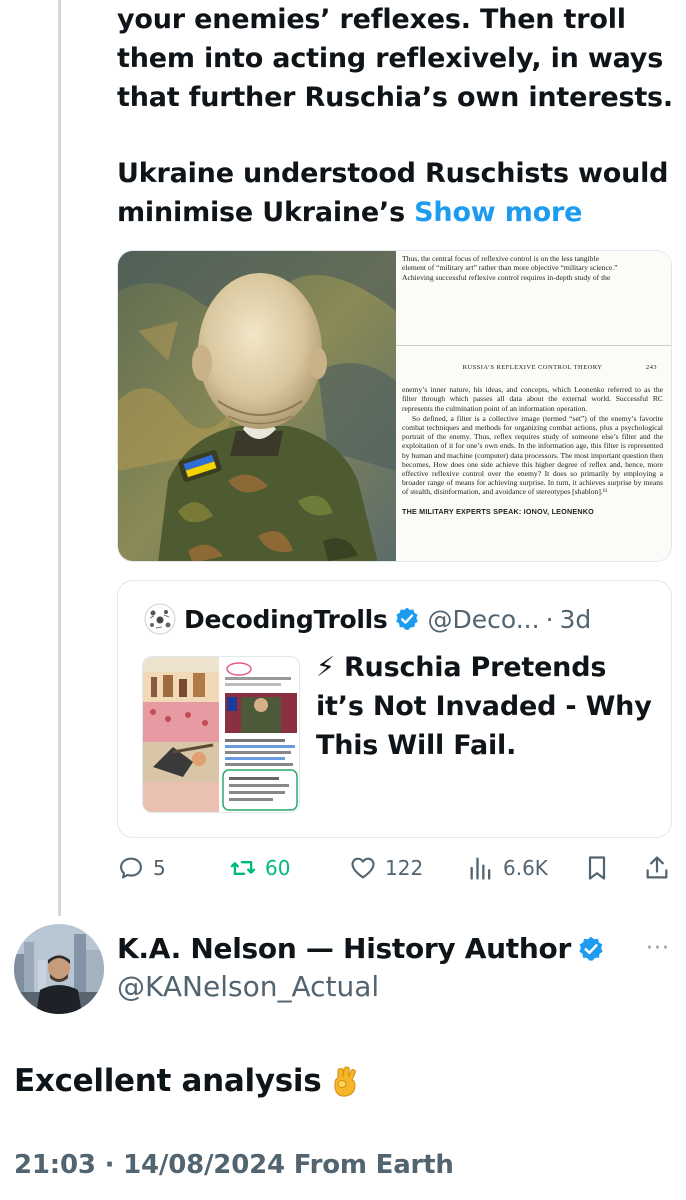 The image size is (686, 1200). I want to click on avatar, so click(59, 969).